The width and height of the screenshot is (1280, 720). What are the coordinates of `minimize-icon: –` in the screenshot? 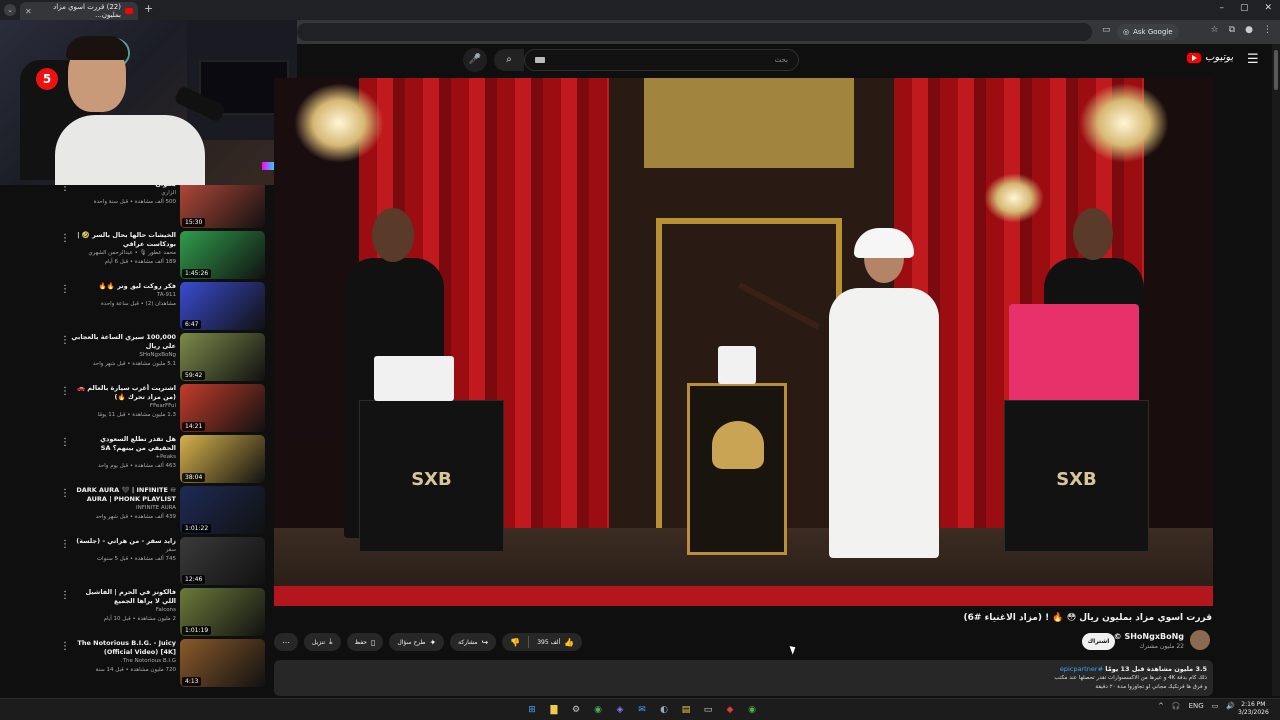 It's located at (1221, 8).